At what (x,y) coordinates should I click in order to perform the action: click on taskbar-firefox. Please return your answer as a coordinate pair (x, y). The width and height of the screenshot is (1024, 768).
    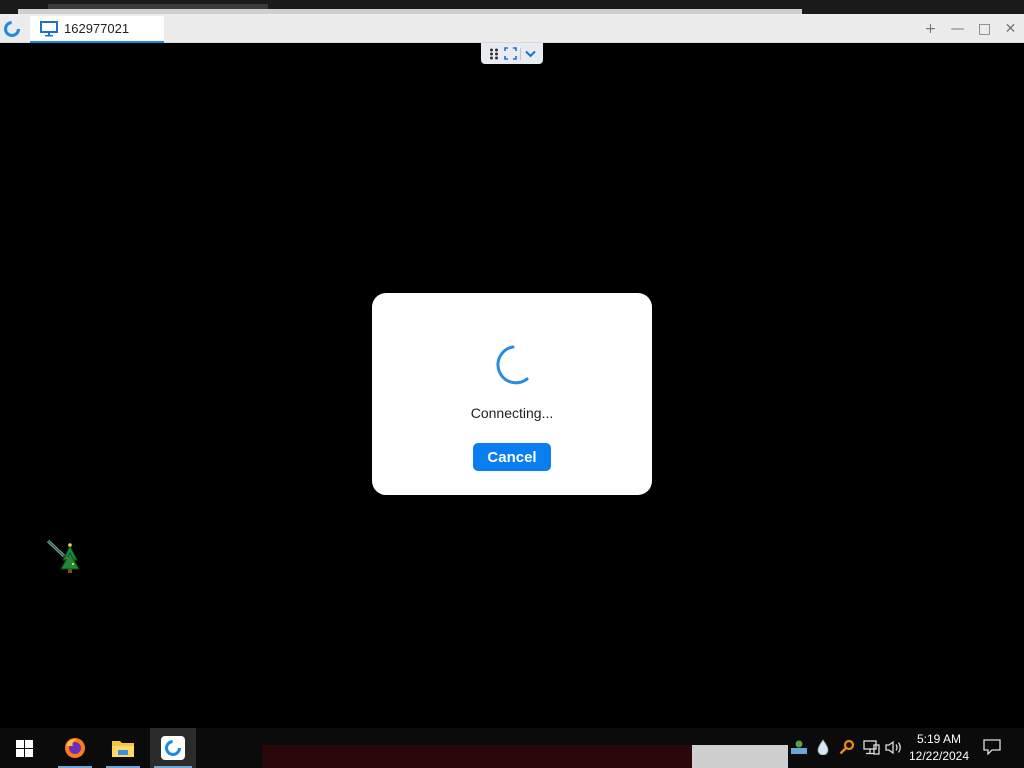
    Looking at the image, I should click on (75, 748).